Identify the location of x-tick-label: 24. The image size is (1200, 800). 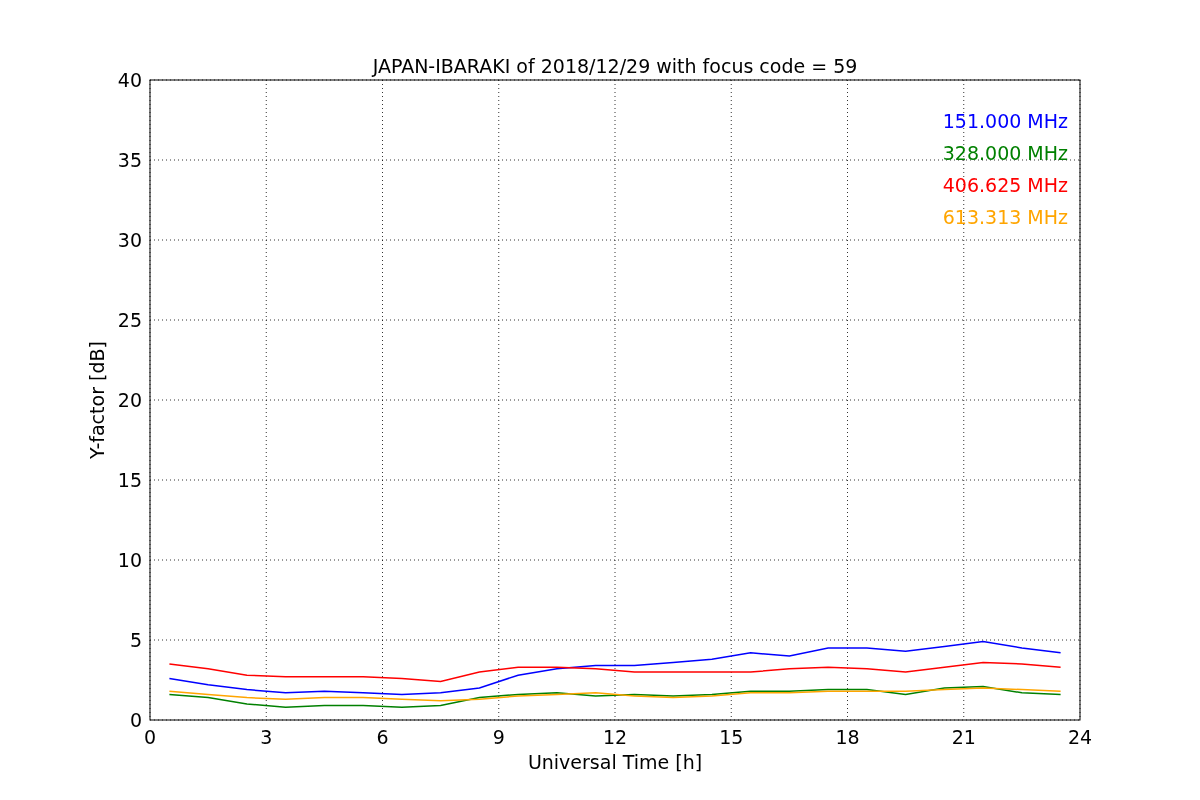
(1080, 737).